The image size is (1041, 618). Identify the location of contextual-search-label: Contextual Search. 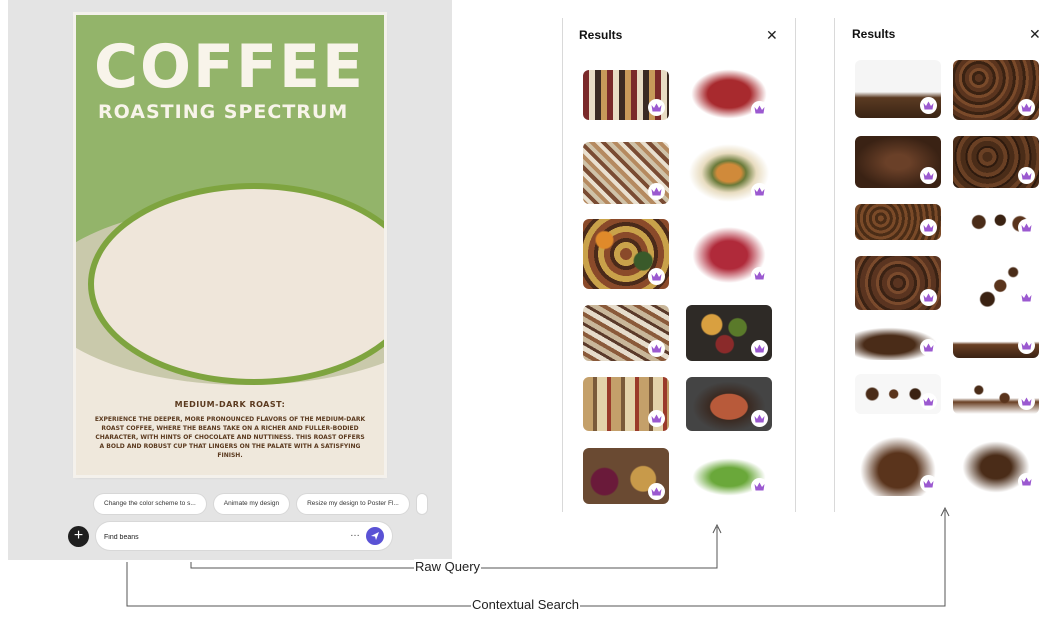
(525, 604).